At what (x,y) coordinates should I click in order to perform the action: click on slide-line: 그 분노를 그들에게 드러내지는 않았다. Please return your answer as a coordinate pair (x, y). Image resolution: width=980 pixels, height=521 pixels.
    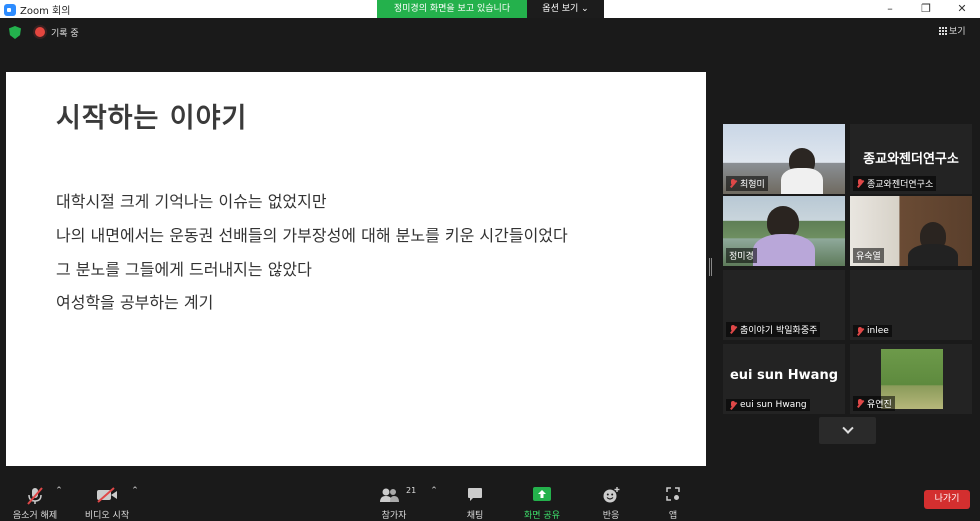
    Looking at the image, I should click on (184, 269).